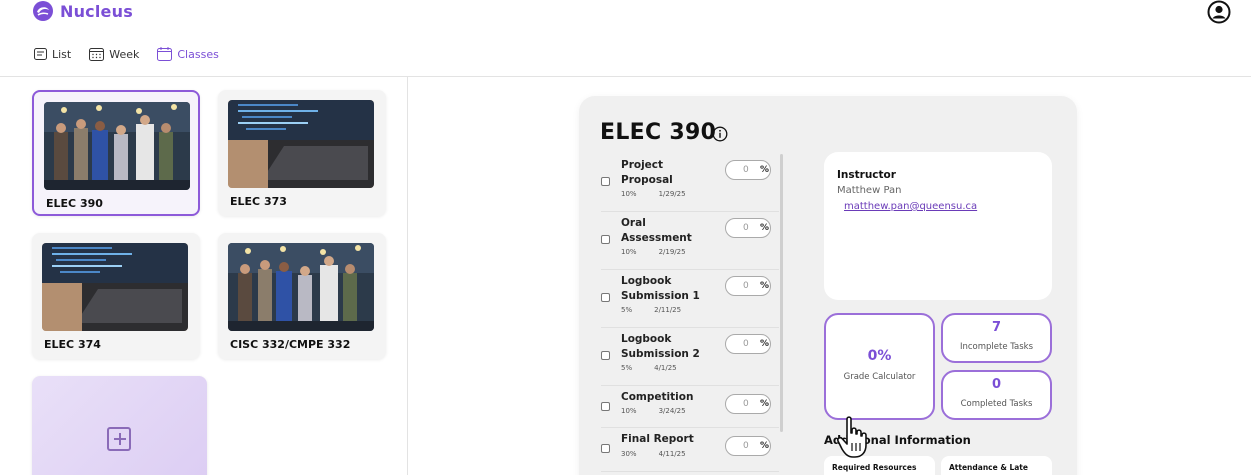 This screenshot has height=475, width=1251. Describe the element at coordinates (72, 344) in the screenshot. I see `class-card-label: ELEC 374` at that location.